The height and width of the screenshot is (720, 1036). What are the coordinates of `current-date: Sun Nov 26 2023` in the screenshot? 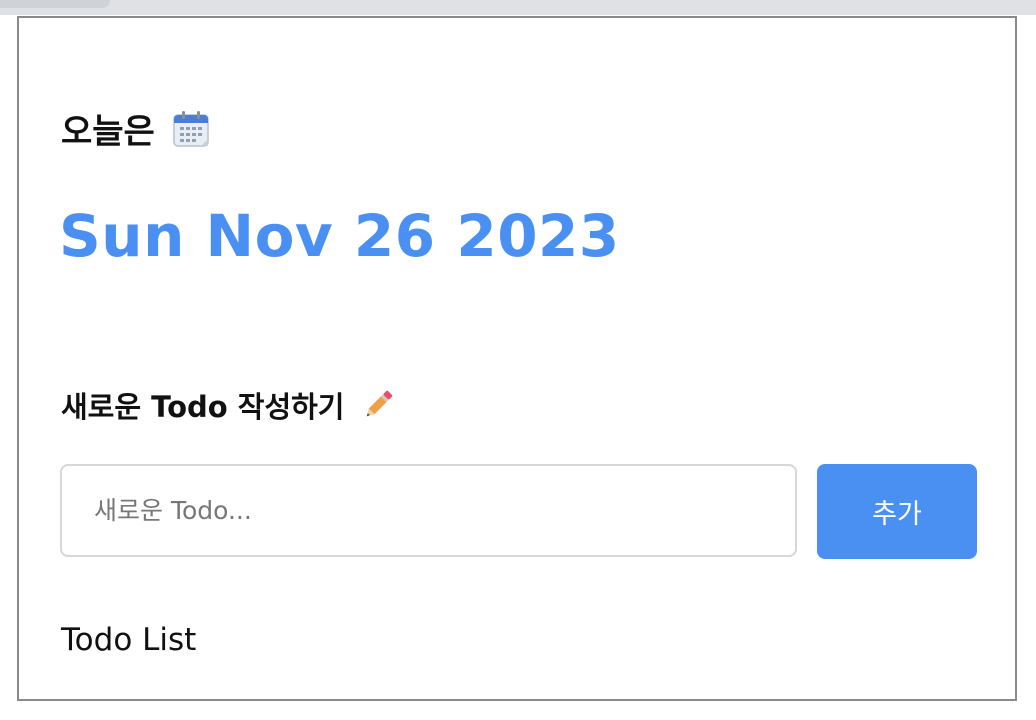 It's located at (339, 236).